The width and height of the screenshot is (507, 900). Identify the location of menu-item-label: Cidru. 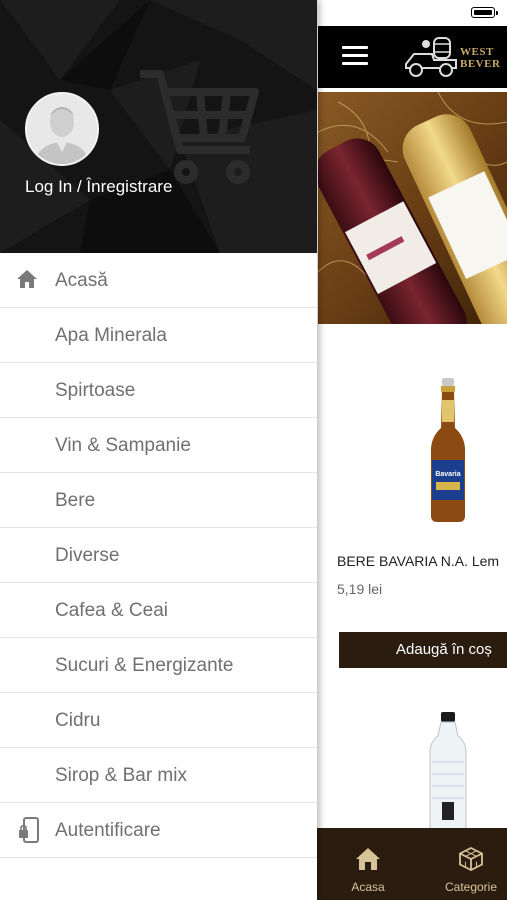
(78, 720).